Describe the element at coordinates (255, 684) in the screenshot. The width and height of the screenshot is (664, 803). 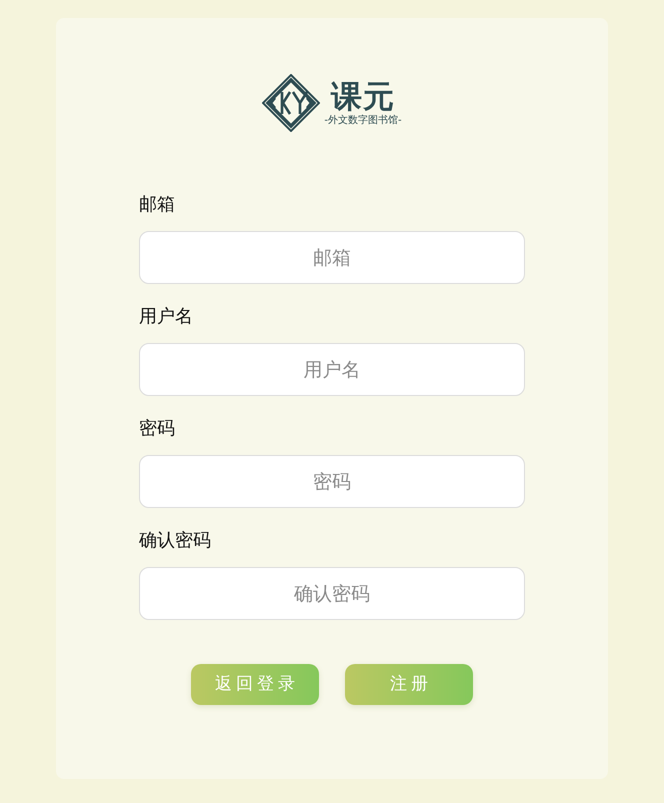
I see `back-to-login-button: 返回登录` at that location.